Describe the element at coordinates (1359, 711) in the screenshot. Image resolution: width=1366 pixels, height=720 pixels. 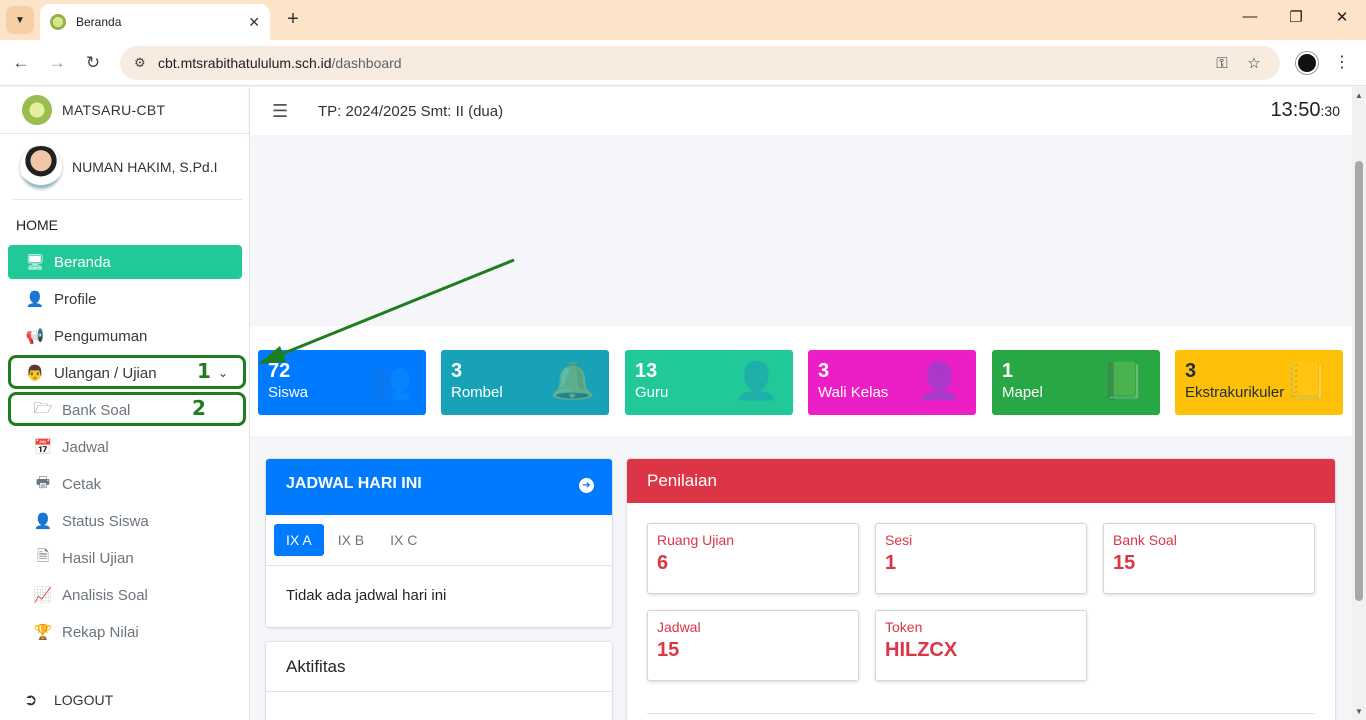
I see `scroll-down-icon: ▼` at that location.